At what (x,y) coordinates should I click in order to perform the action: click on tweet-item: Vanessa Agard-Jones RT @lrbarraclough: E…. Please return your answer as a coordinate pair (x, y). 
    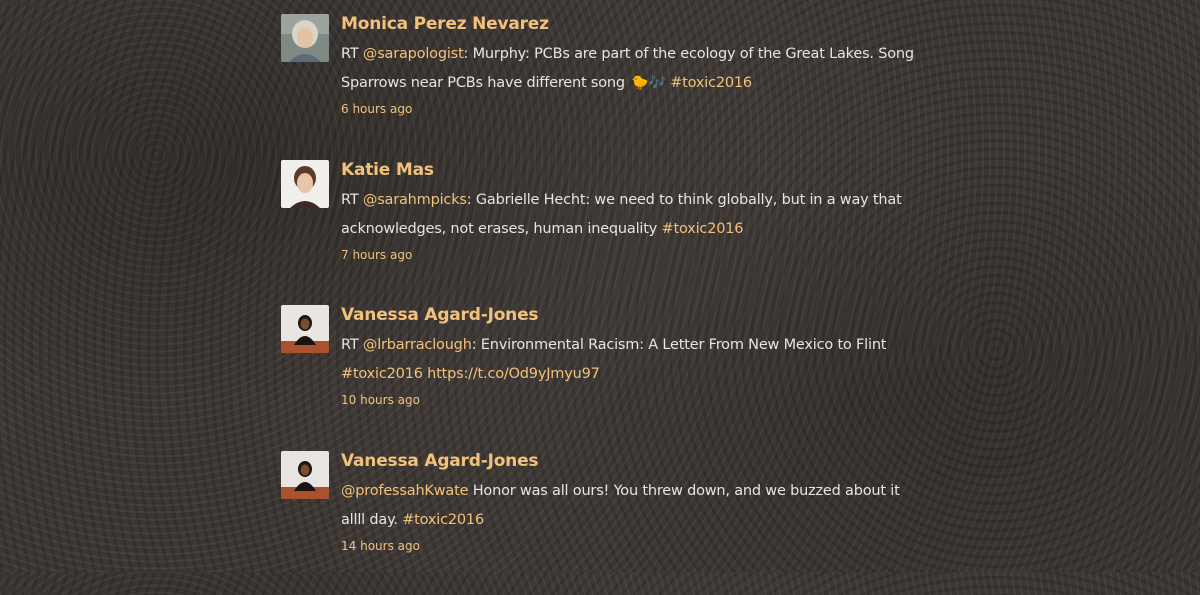
    Looking at the image, I should click on (601, 377).